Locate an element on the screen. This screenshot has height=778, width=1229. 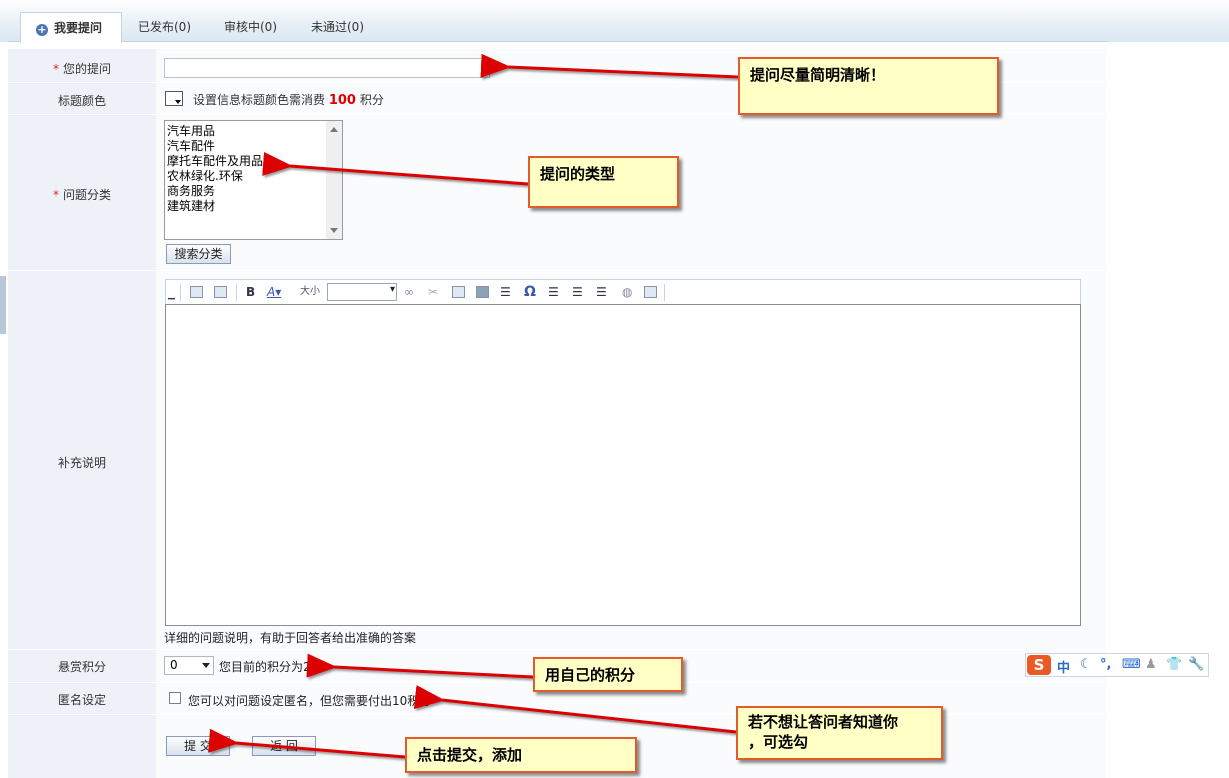
title-color-text-post: 积分 is located at coordinates (371, 100).